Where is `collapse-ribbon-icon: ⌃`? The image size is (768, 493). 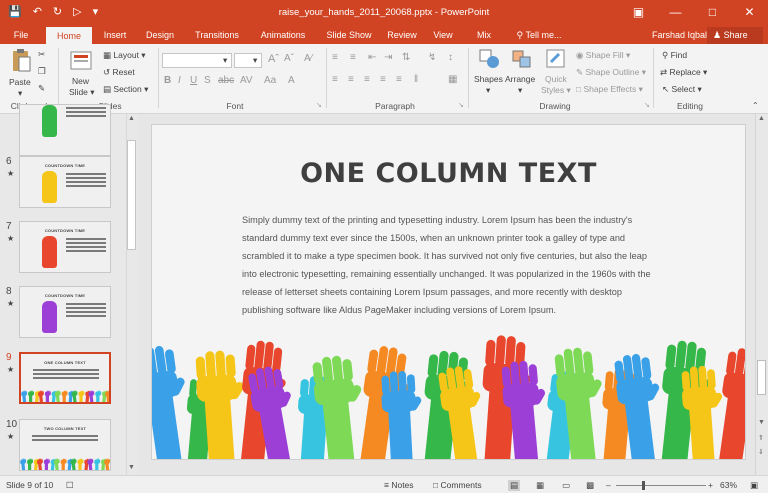 collapse-ribbon-icon: ⌃ is located at coordinates (755, 105).